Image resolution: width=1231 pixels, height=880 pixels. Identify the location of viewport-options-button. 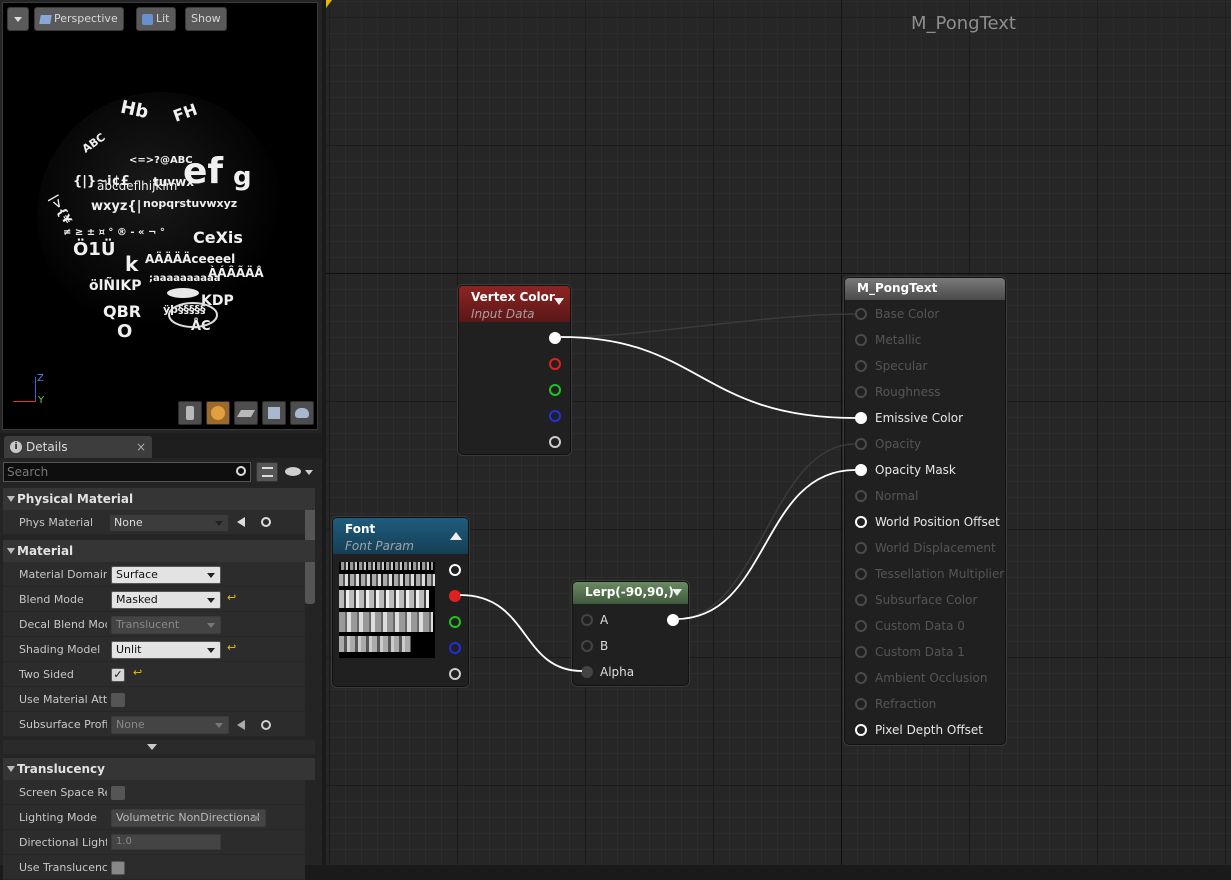
(18, 19).